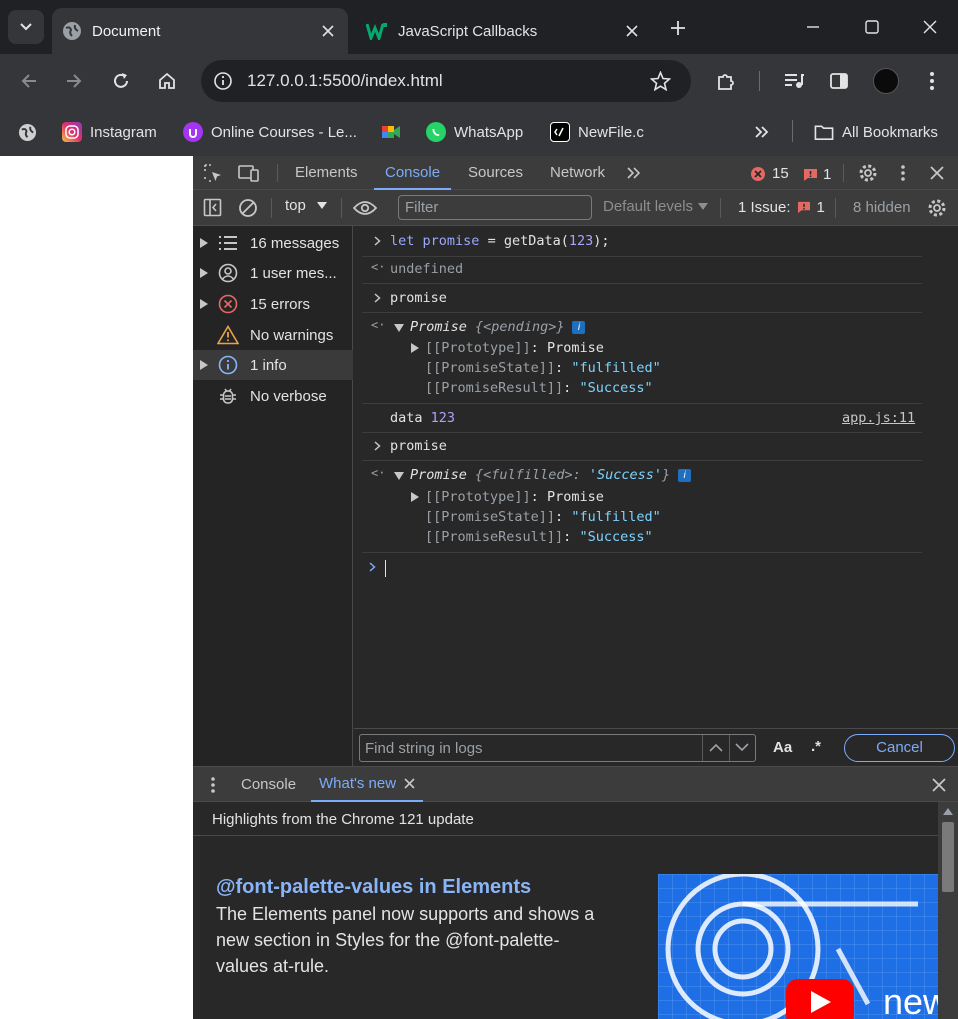 This screenshot has height=1019, width=958. I want to click on sidebar-item-verbose: No verbose, so click(273, 396).